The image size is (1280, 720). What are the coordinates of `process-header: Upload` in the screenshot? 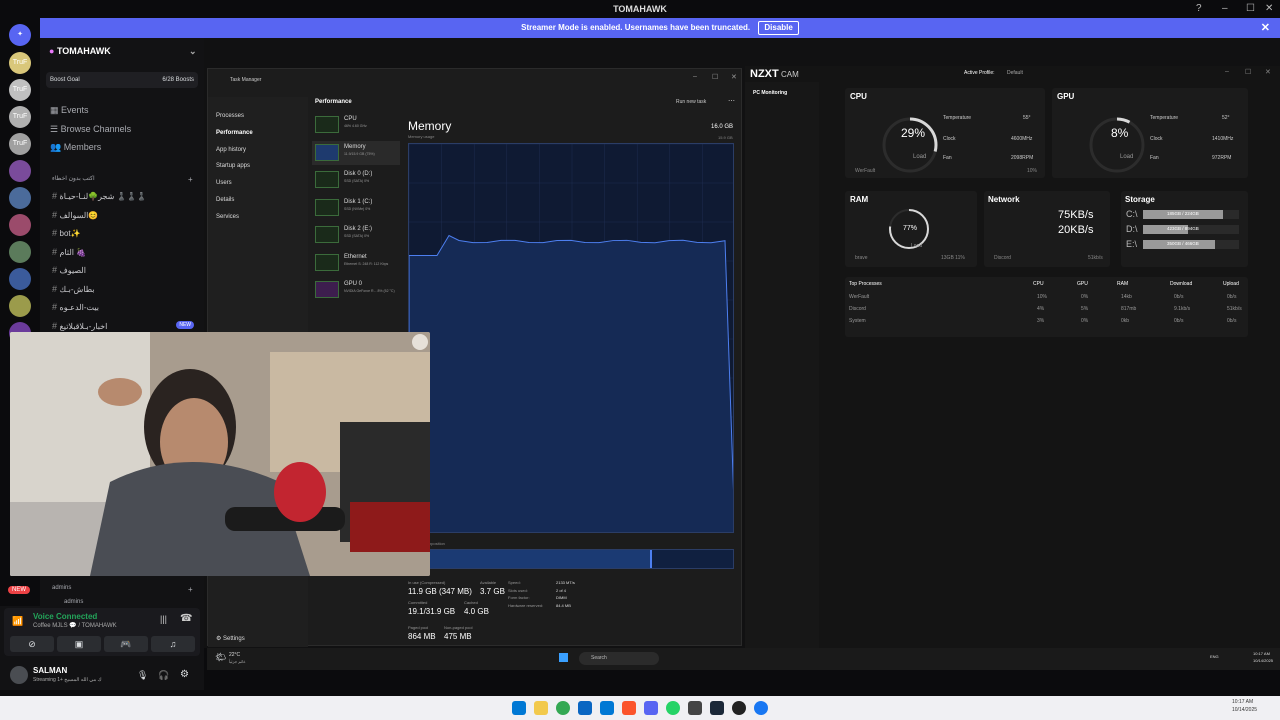 It's located at (1231, 284).